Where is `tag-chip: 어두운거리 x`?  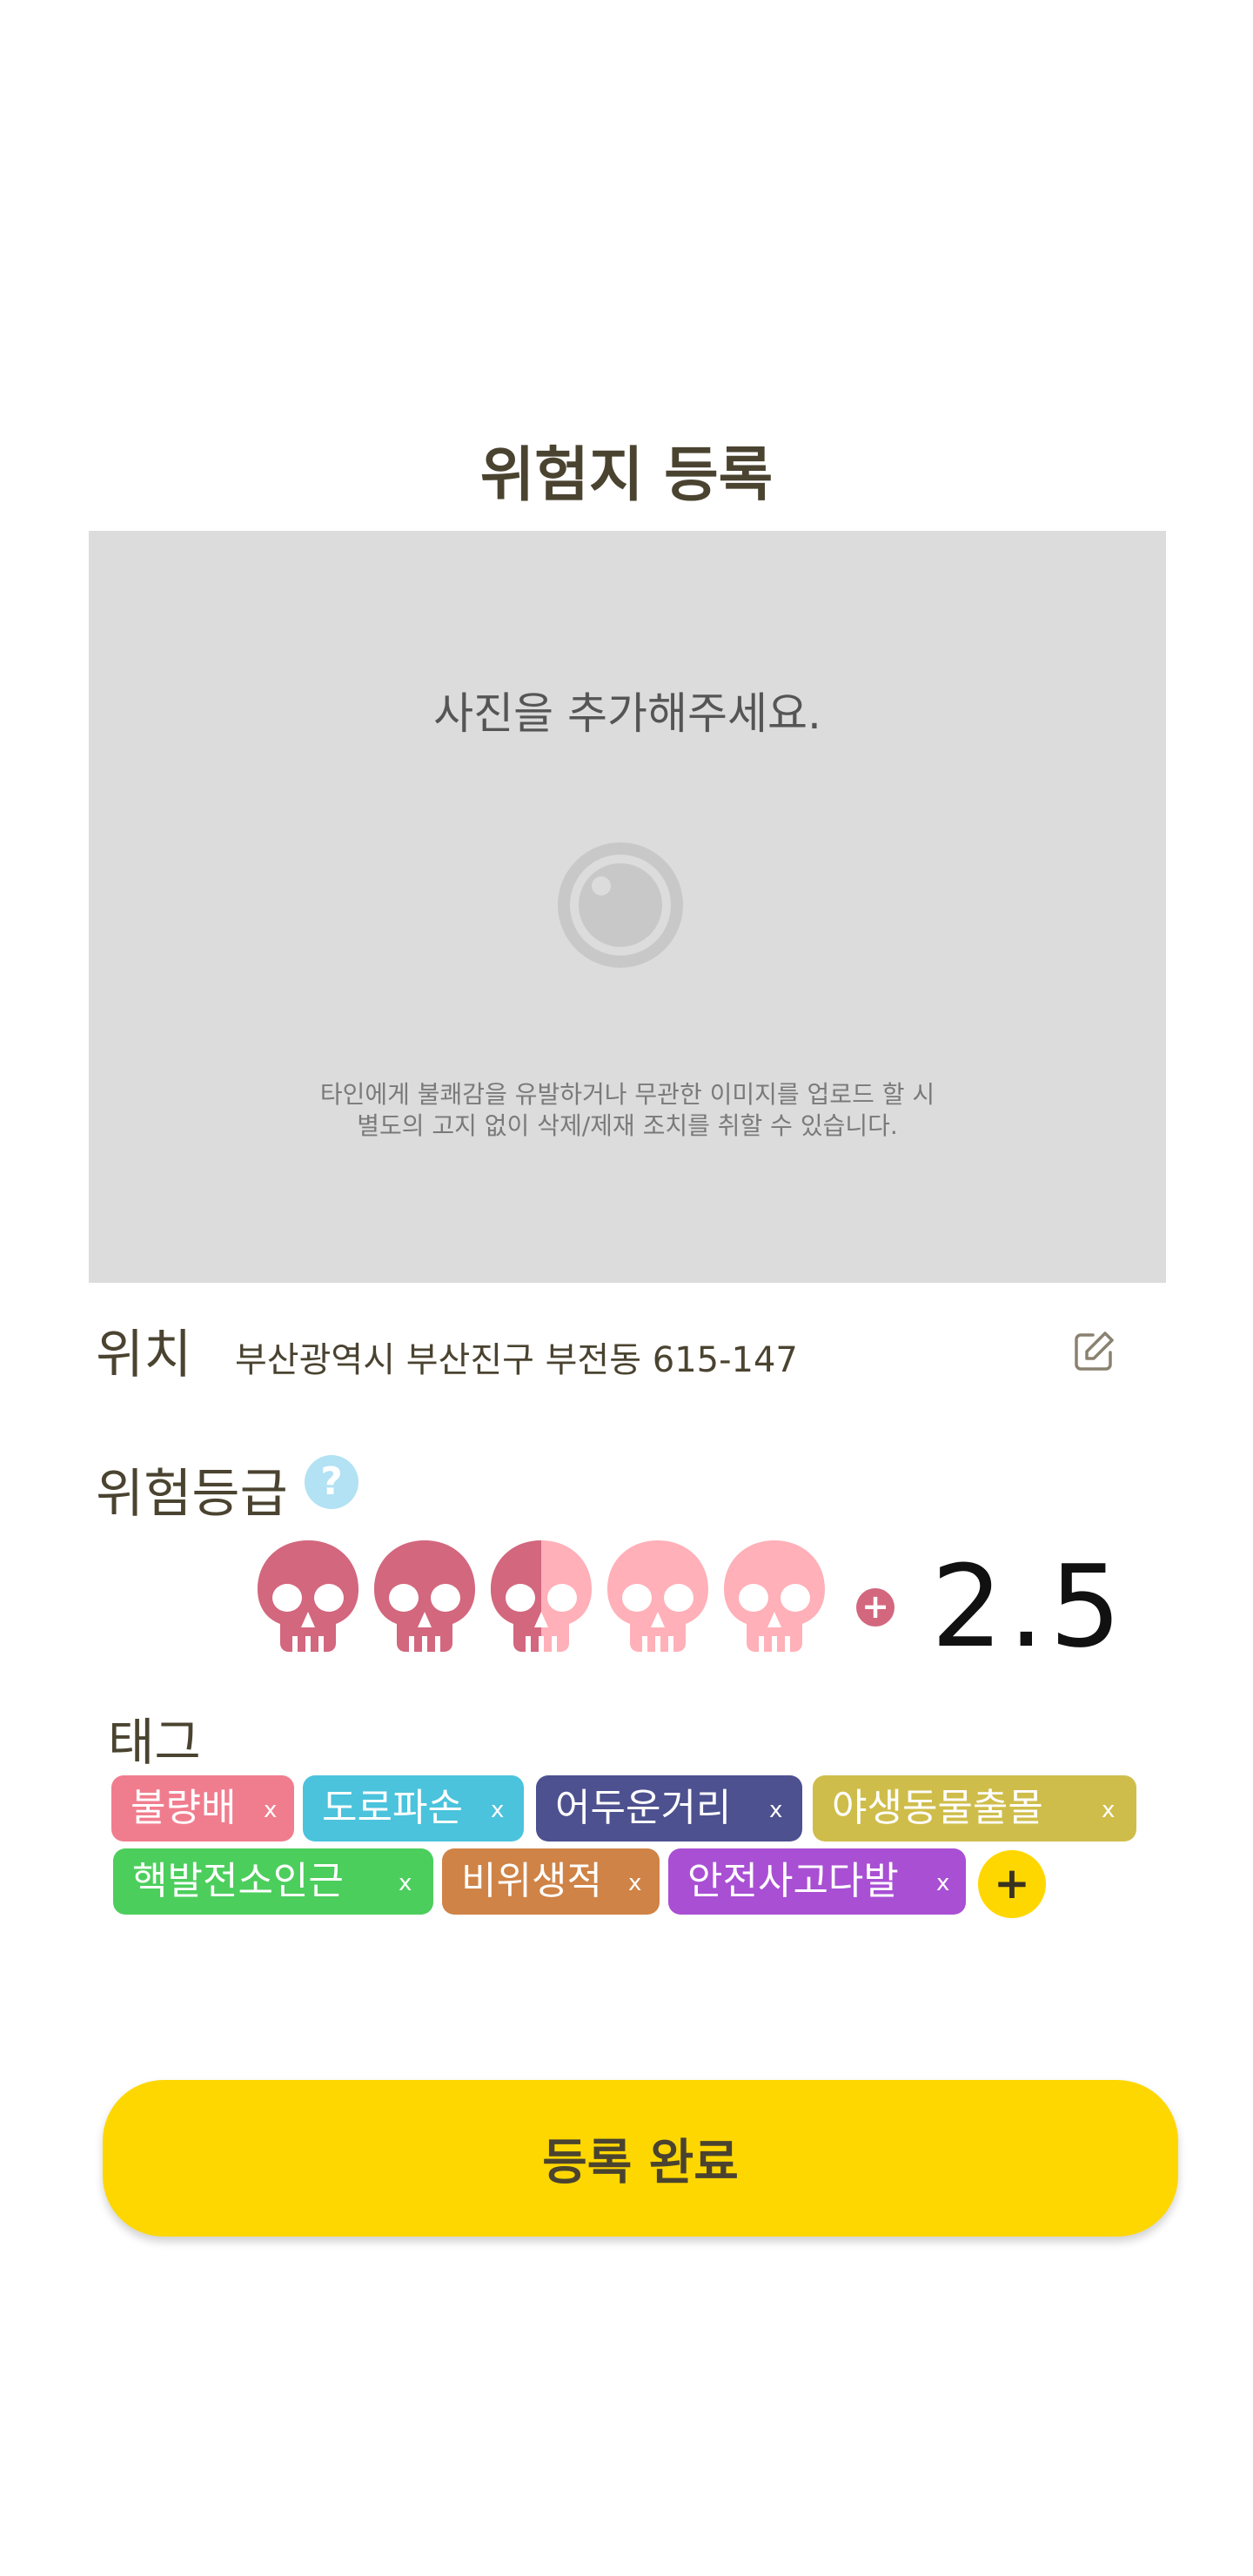 tag-chip: 어두운거리 x is located at coordinates (669, 1808).